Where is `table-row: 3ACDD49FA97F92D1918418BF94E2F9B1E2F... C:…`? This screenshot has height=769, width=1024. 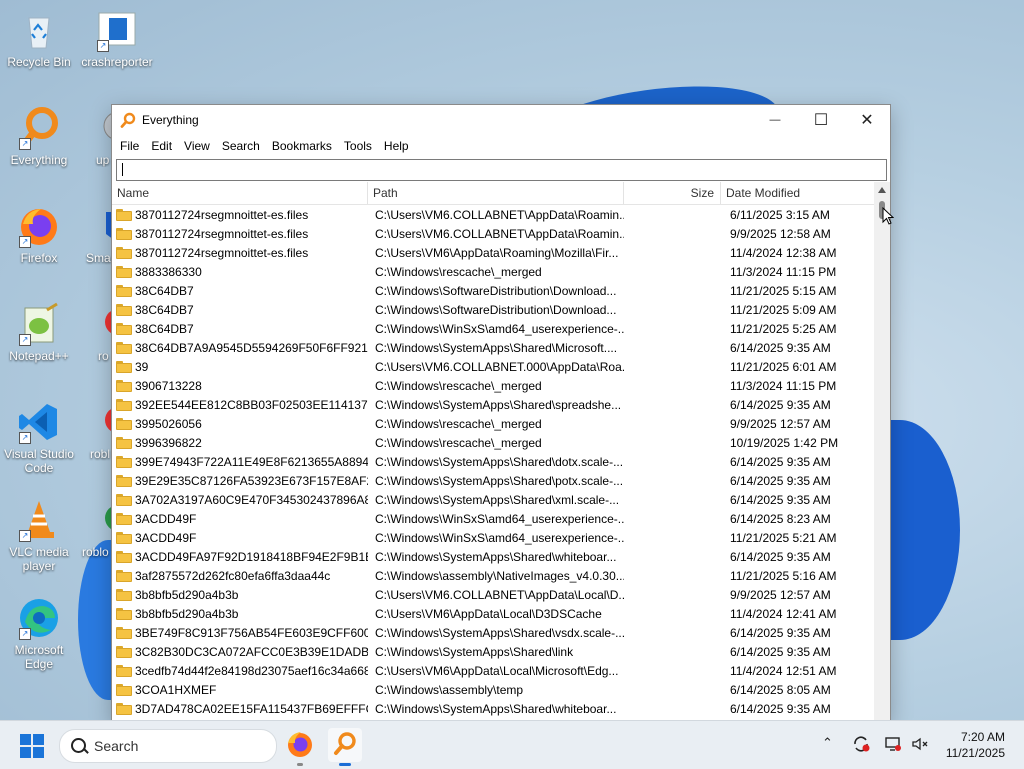
table-row: 3ACDD49FA97F92D1918418BF94E2F9B1E2F... C:… is located at coordinates (493, 556).